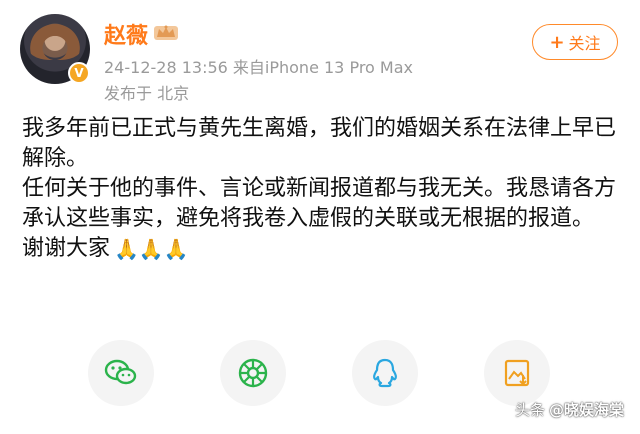  I want to click on share-moments-button, so click(253, 373).